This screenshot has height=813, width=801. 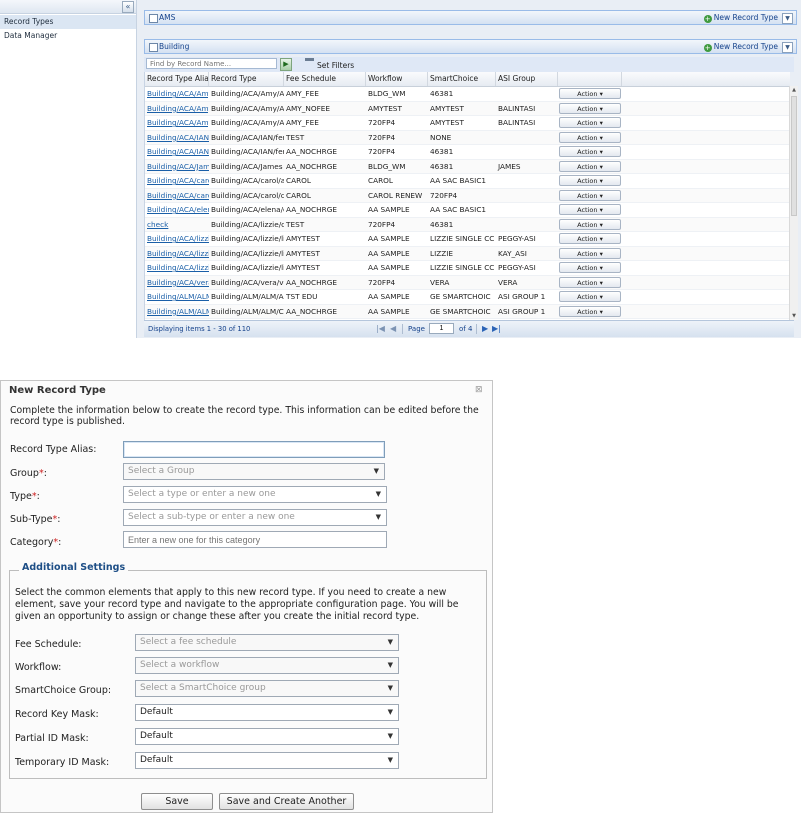 I want to click on cell-alias: Building/ACA/vera, so click(x=177, y=283).